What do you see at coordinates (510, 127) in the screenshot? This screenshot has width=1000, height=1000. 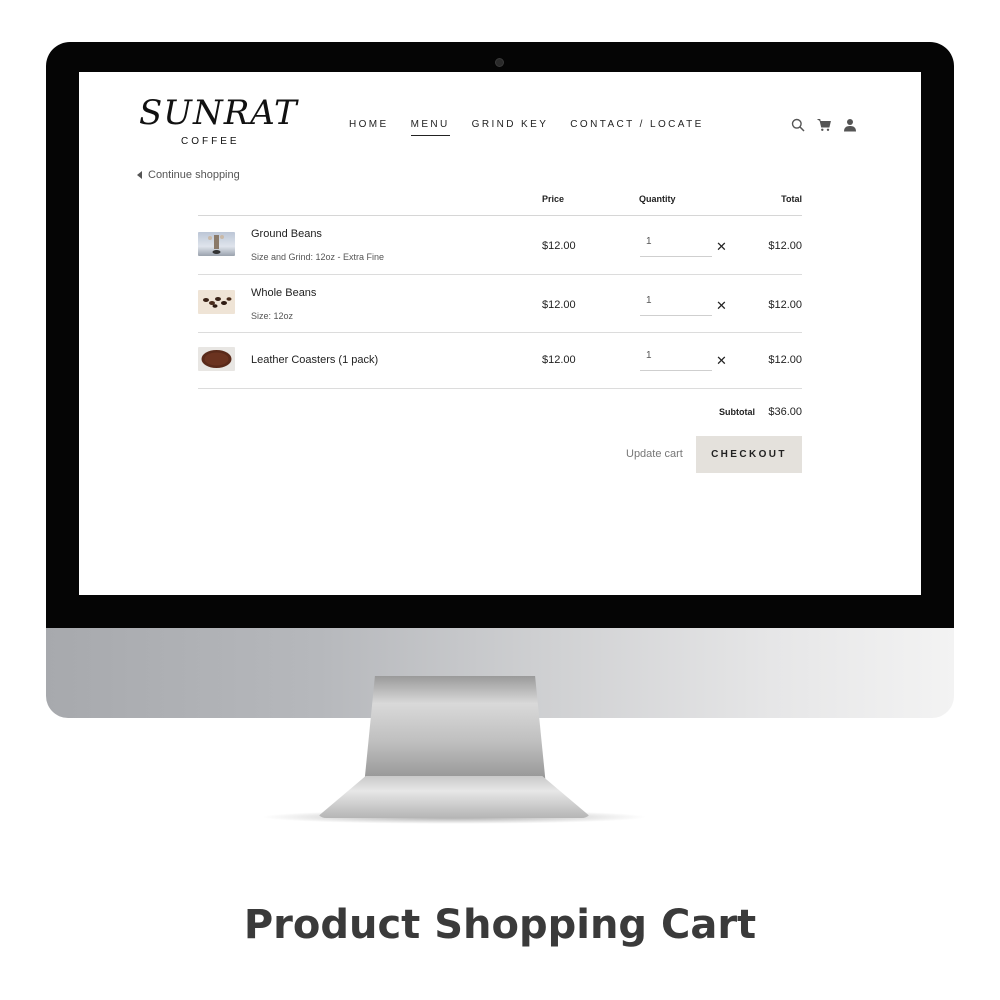 I see `nav-grind-key: GRIND KEY` at bounding box center [510, 127].